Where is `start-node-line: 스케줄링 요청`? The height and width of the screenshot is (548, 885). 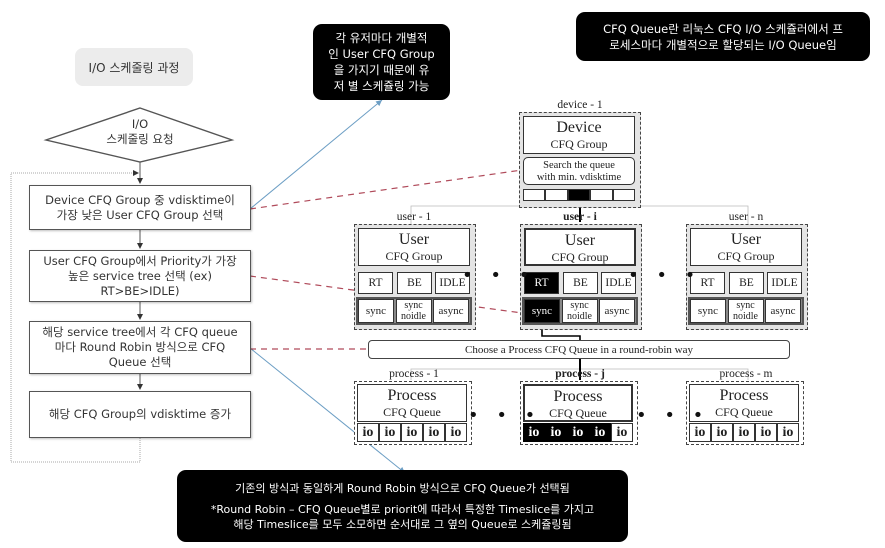 start-node-line: 스케줄링 요청 is located at coordinates (140, 139).